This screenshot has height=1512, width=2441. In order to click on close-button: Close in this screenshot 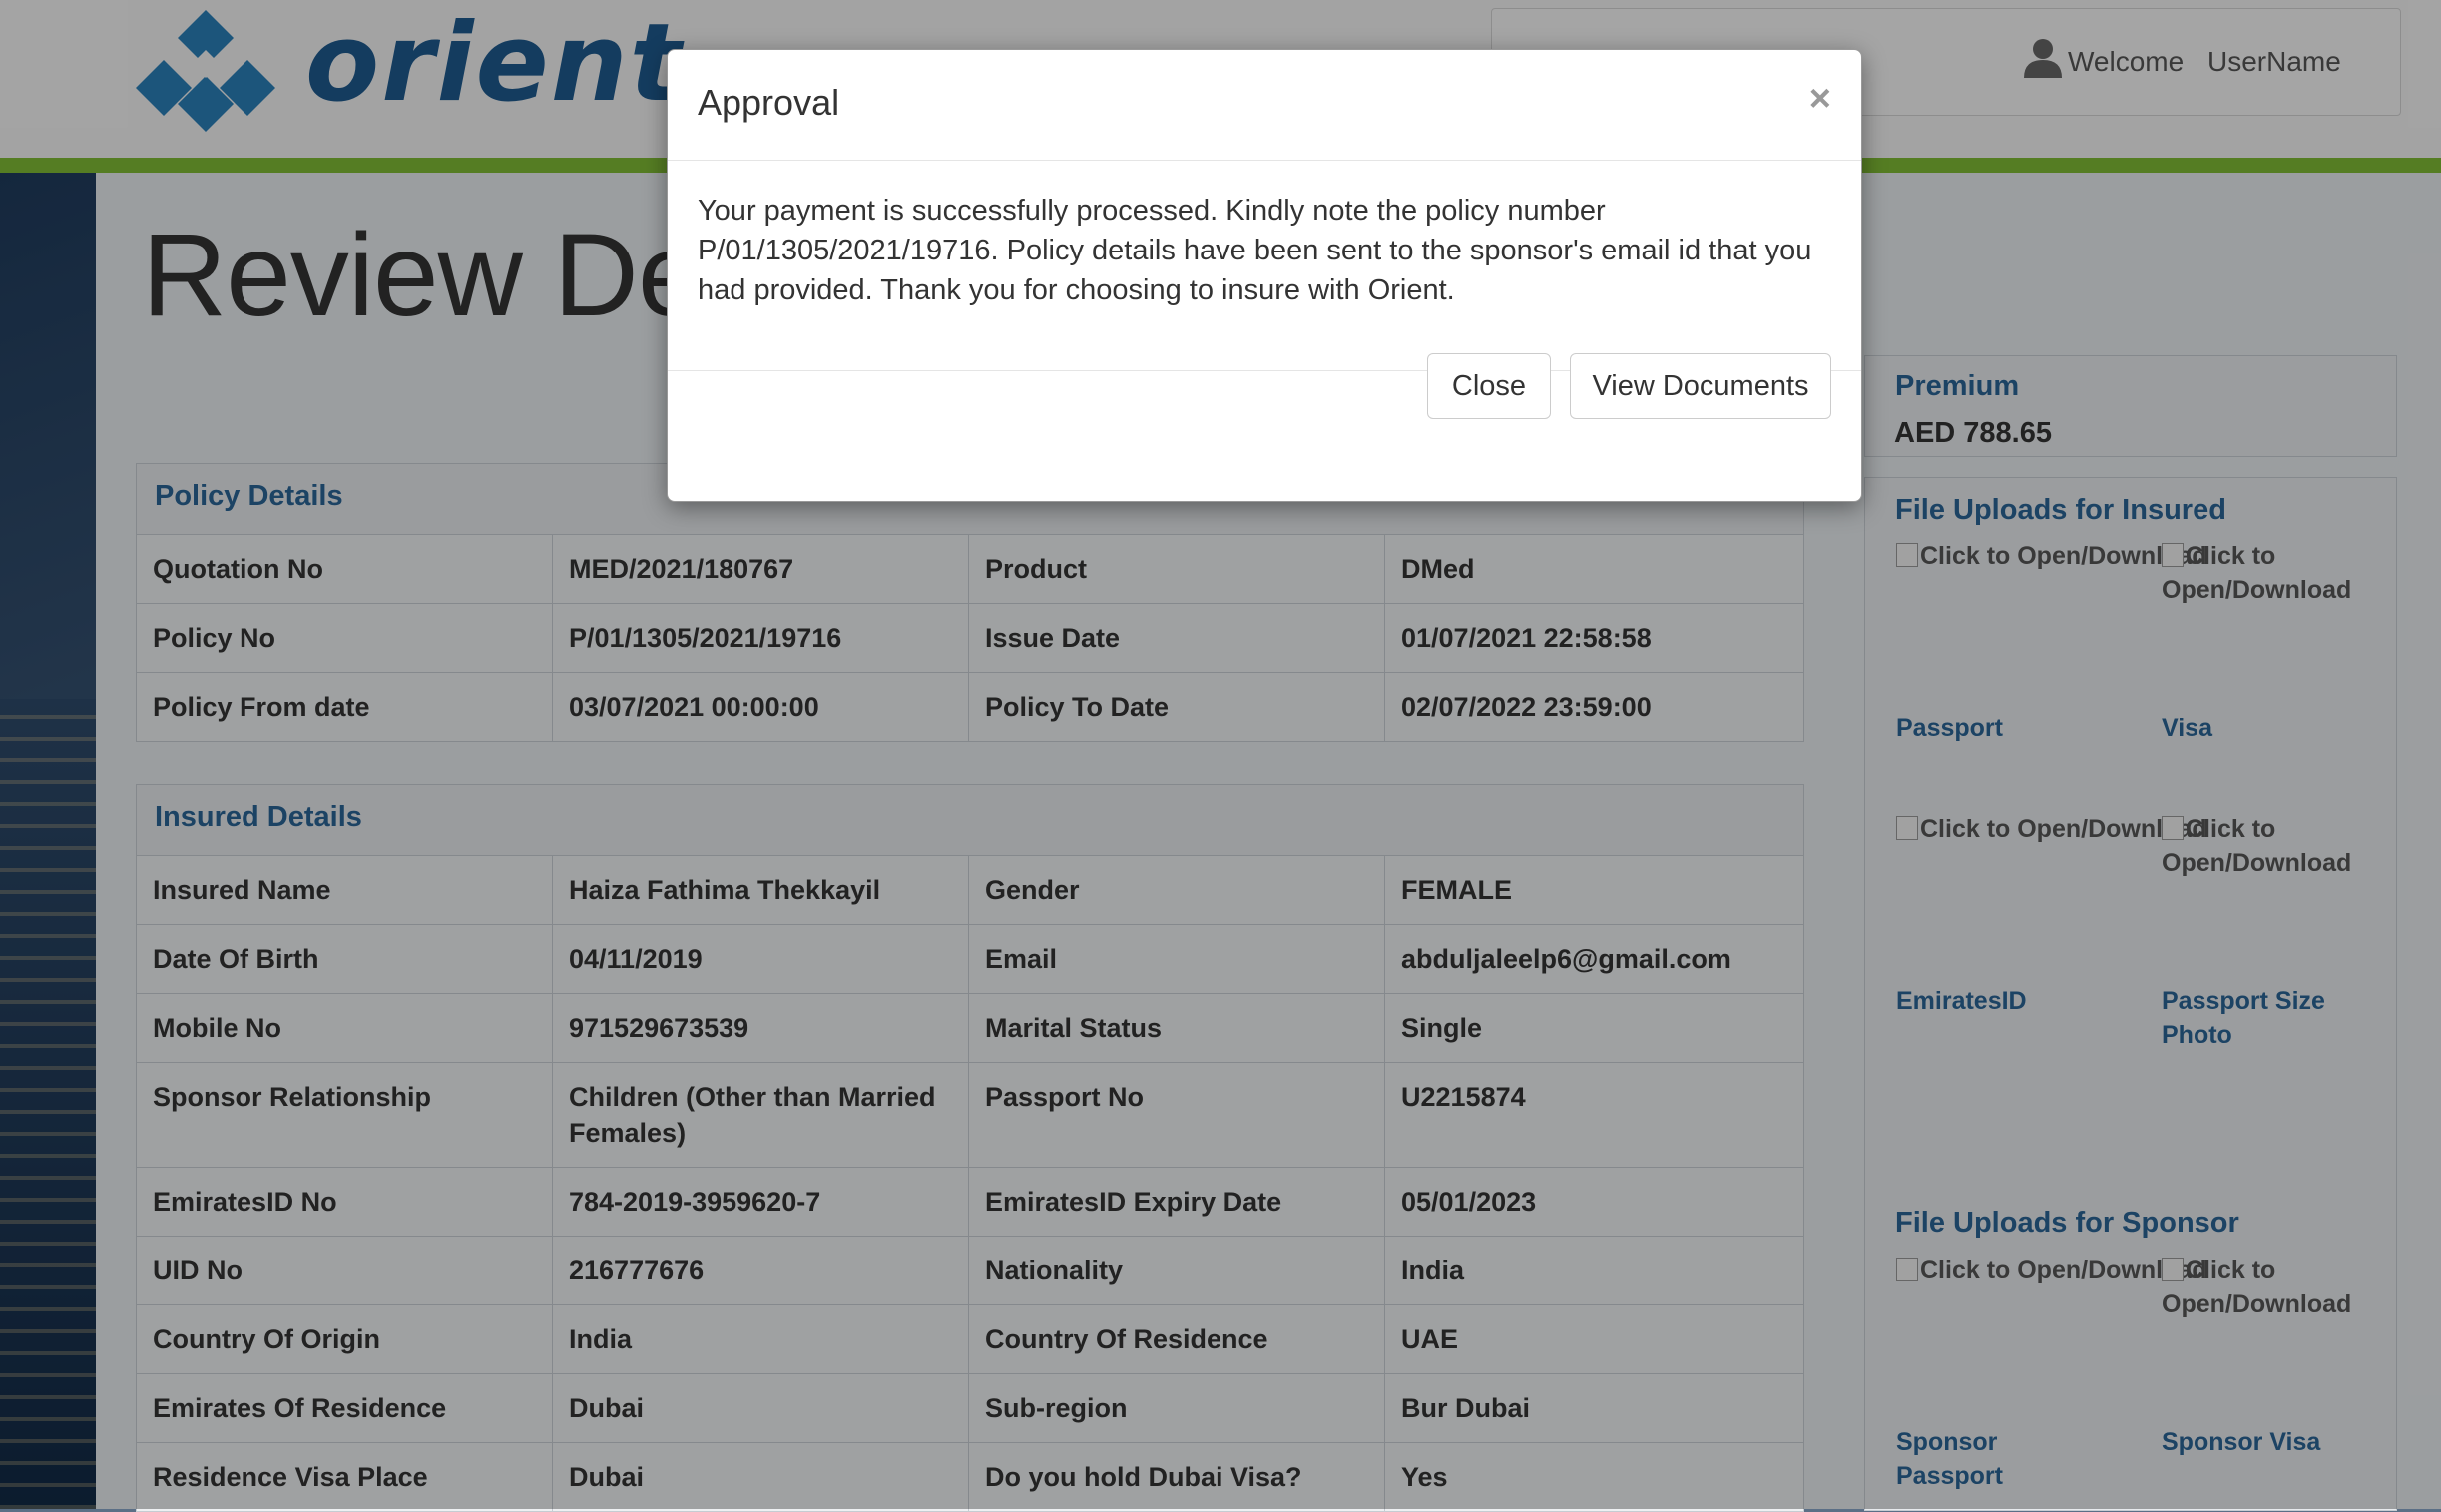, I will do `click(1489, 386)`.